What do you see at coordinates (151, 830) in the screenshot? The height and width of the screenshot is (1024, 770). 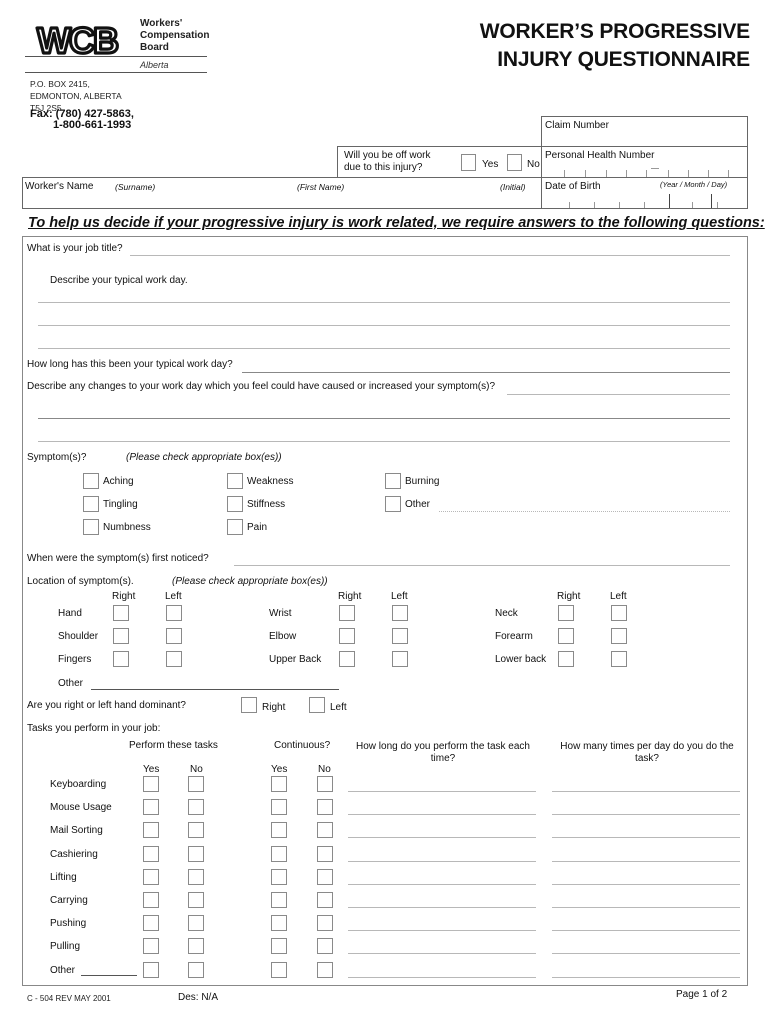 I see `task-mail-sorting-perform-yes` at bounding box center [151, 830].